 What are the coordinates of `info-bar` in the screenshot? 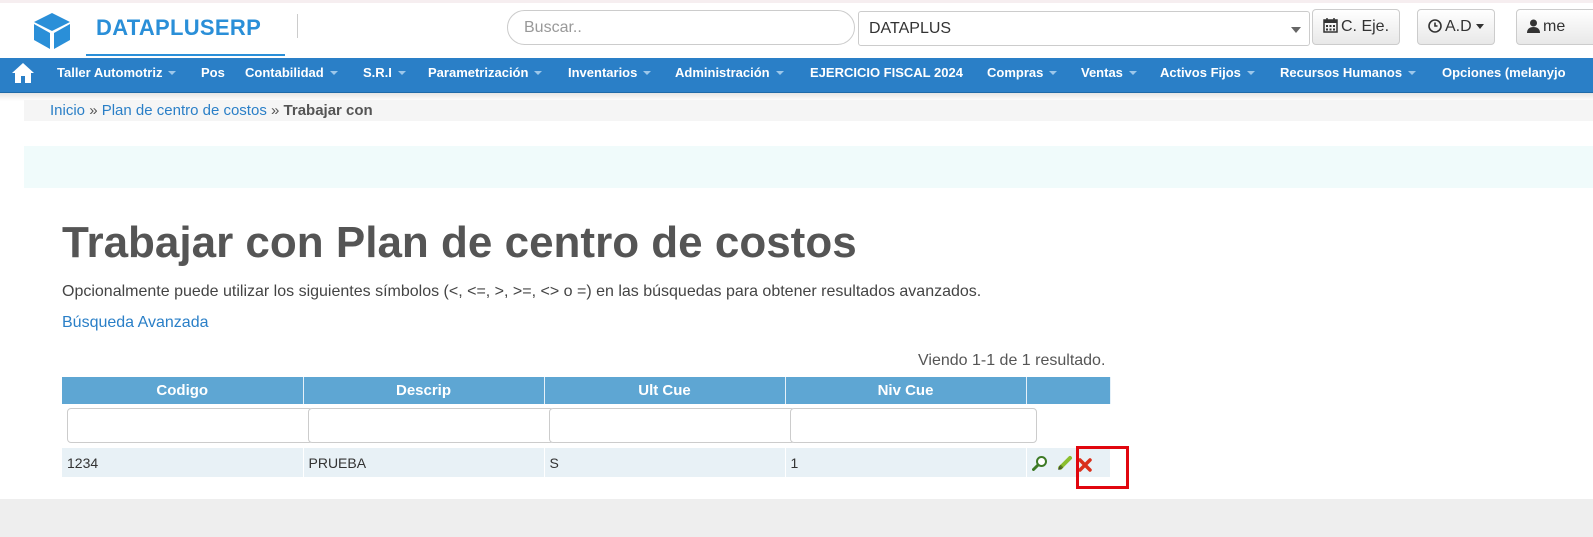 It's located at (808, 167).